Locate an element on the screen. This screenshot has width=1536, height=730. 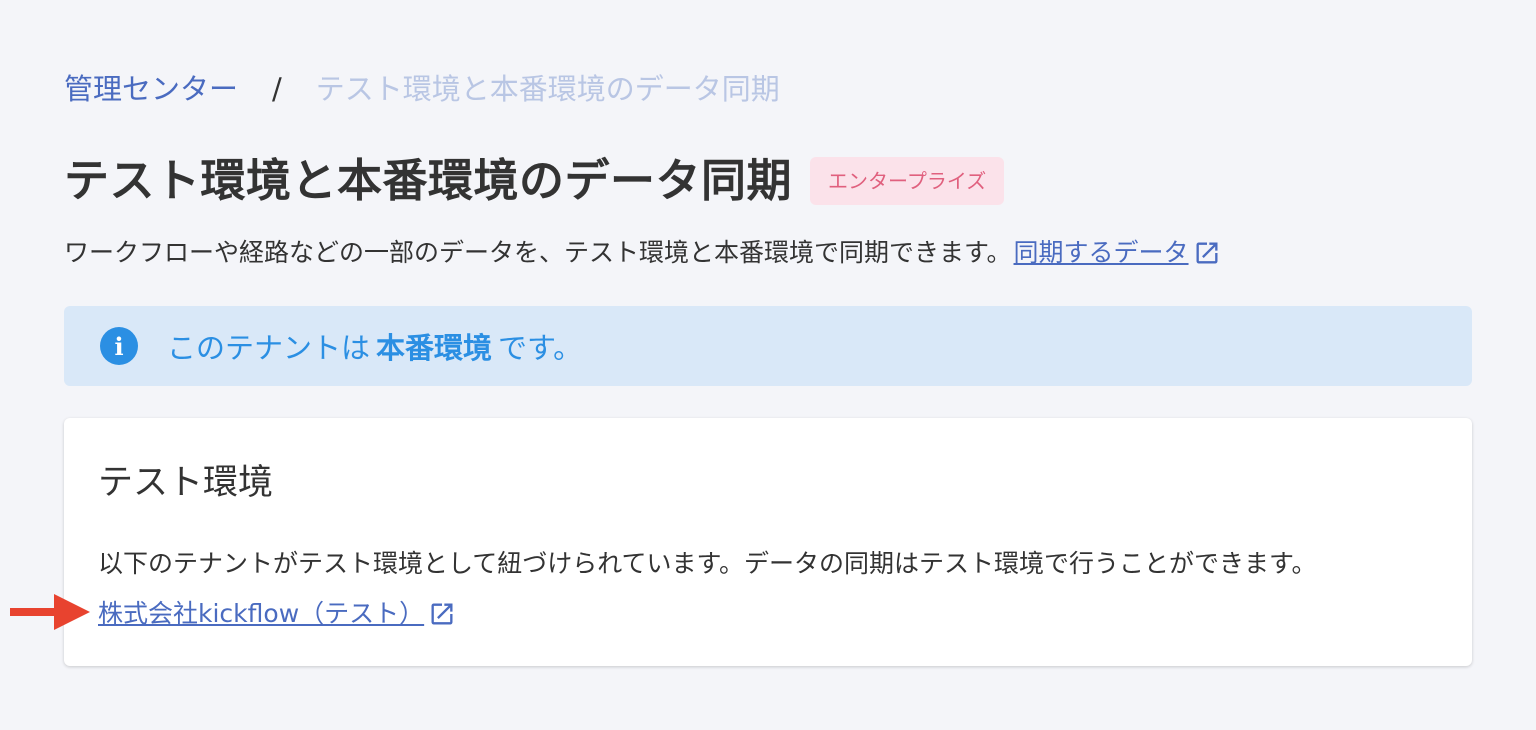
sync-data-link-label: 同期するデータ is located at coordinates (1101, 252).